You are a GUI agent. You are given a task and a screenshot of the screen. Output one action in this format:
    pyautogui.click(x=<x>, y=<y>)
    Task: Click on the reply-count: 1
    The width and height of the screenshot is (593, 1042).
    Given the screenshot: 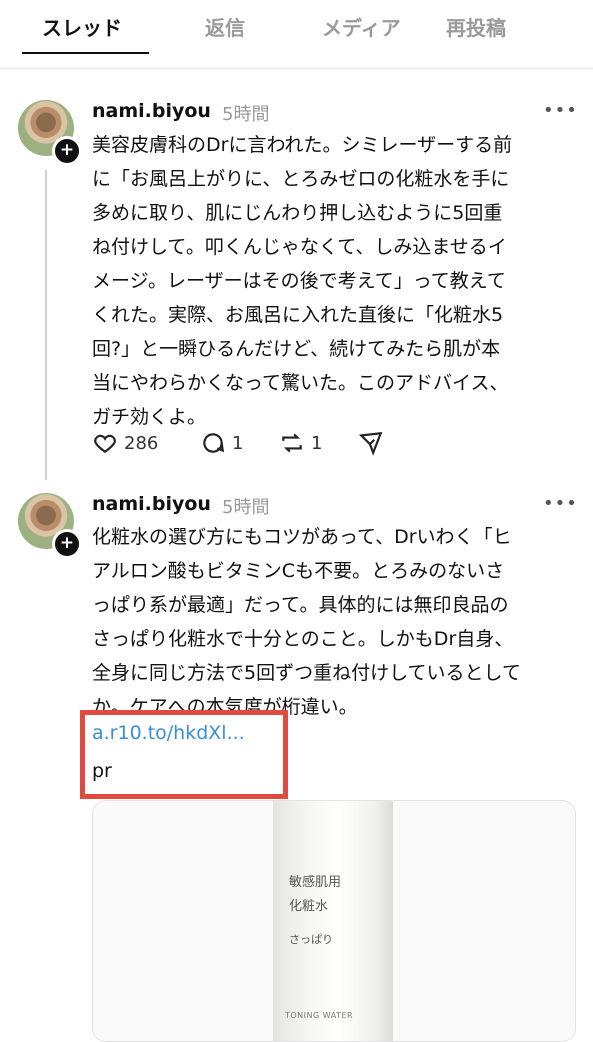 What is the action you would take?
    pyautogui.click(x=238, y=443)
    